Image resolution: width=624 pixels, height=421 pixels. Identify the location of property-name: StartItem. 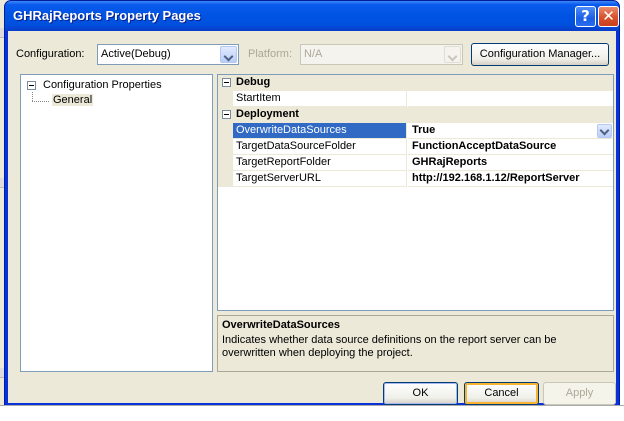
(320, 99).